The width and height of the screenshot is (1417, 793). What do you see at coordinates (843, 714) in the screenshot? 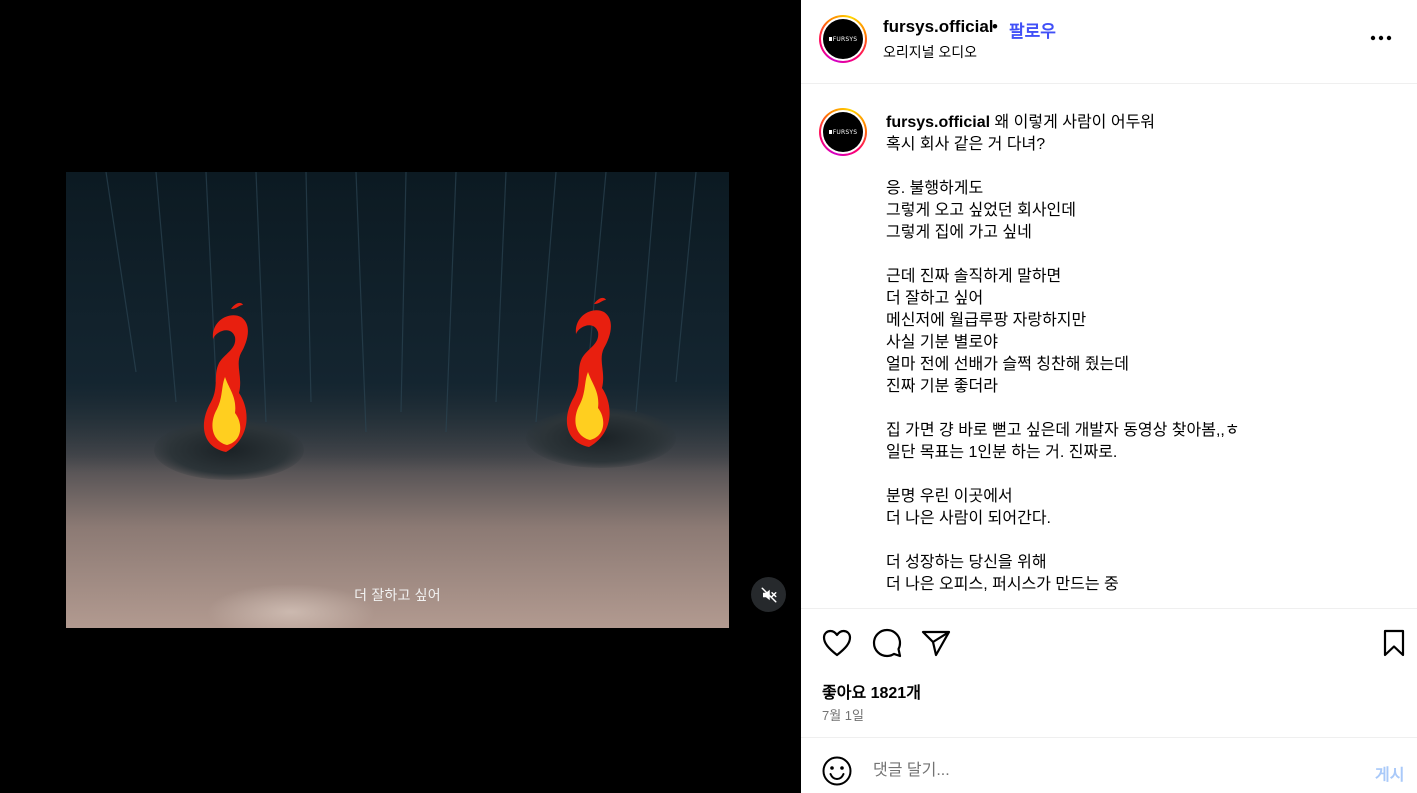
I see `post-date: 7월 1일` at bounding box center [843, 714].